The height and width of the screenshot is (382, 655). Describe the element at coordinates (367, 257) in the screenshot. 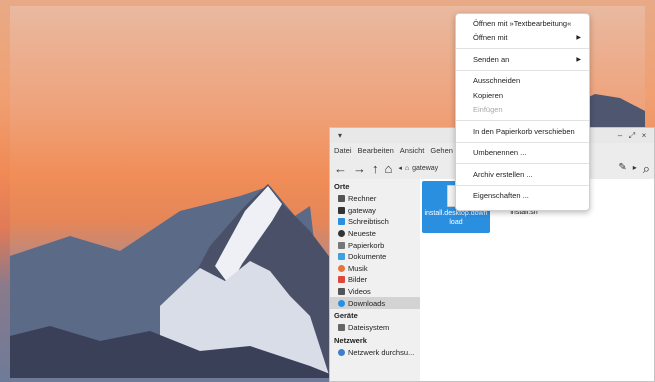

I see `sidebar-item-label: Dokumente` at that location.